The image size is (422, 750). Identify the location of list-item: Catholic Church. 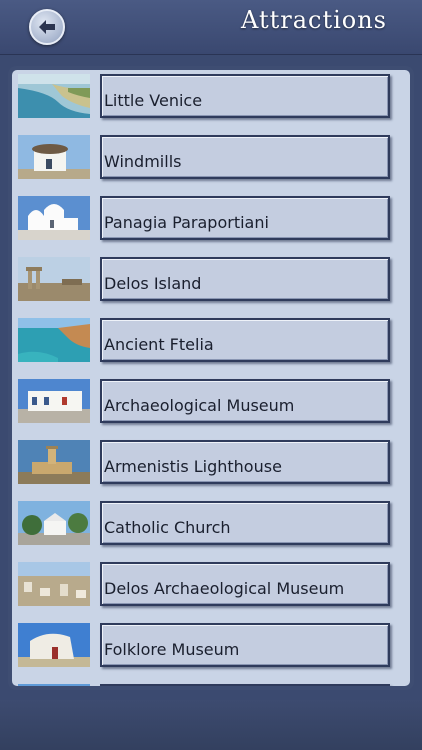
(211, 531).